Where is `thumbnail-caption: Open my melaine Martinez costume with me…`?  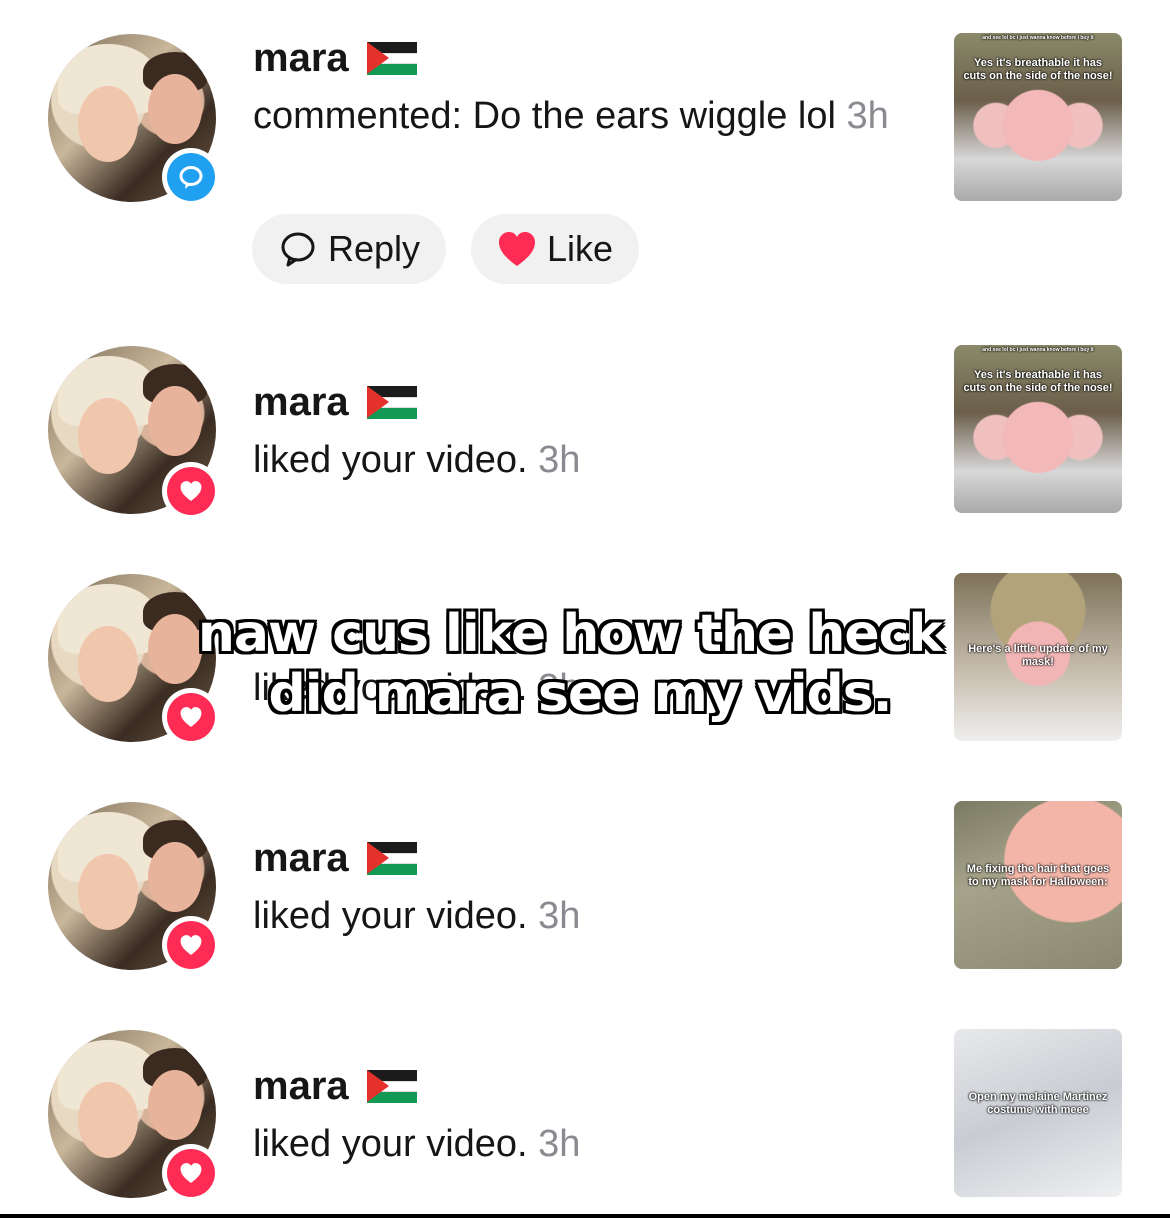
thumbnail-caption: Open my melaine Martinez costume with me… is located at coordinates (1038, 1103).